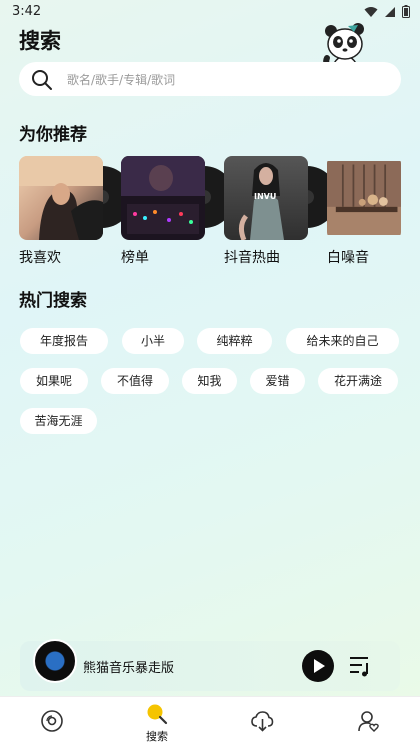 Image resolution: width=420 pixels, height=748 pixels. I want to click on recommend-label: 榜单, so click(135, 258).